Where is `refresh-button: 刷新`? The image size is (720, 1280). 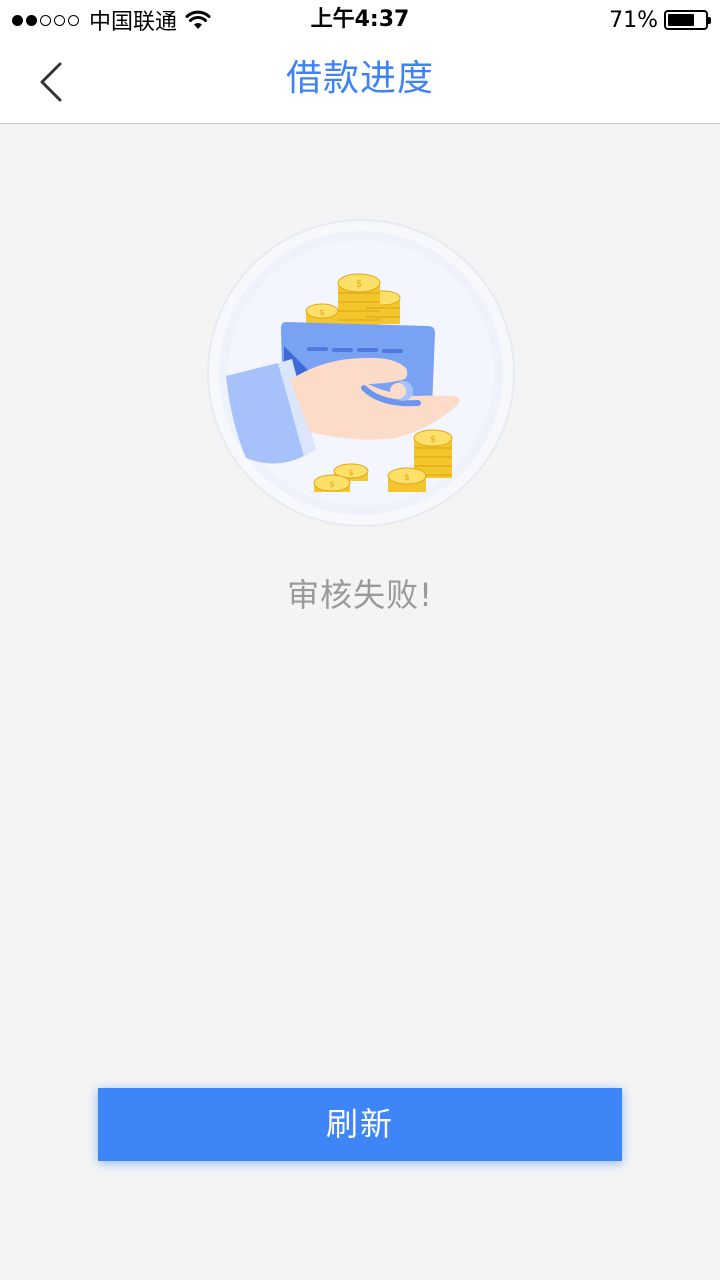
refresh-button: 刷新 is located at coordinates (360, 1124).